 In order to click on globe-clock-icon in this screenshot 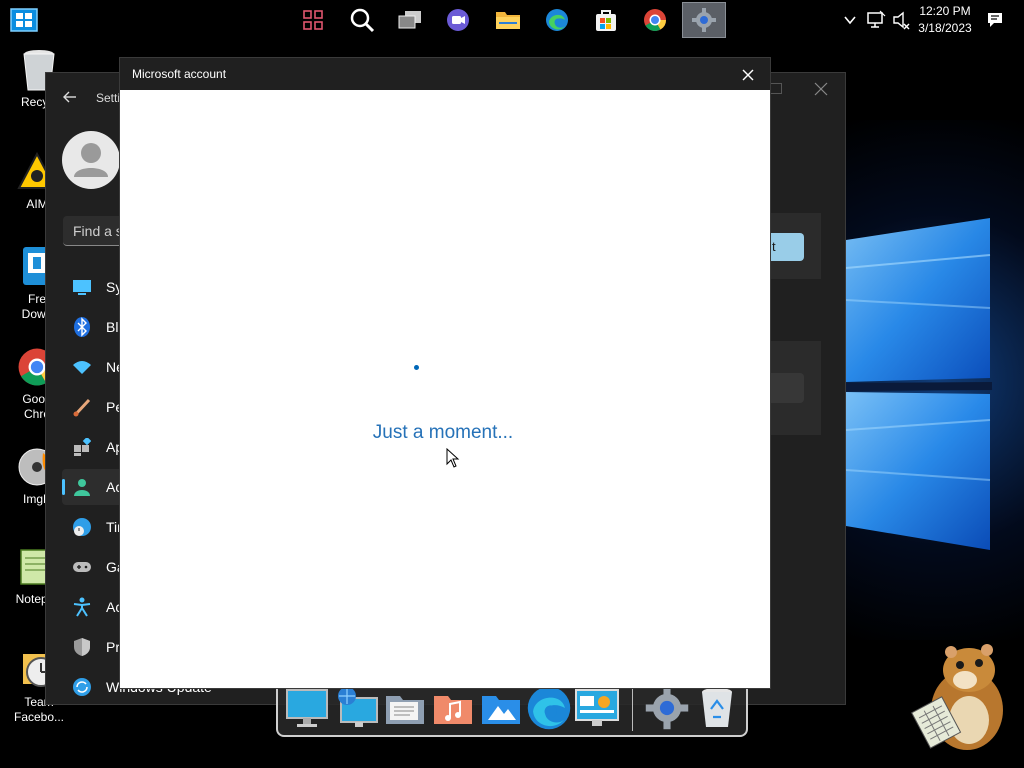, I will do `click(82, 527)`.